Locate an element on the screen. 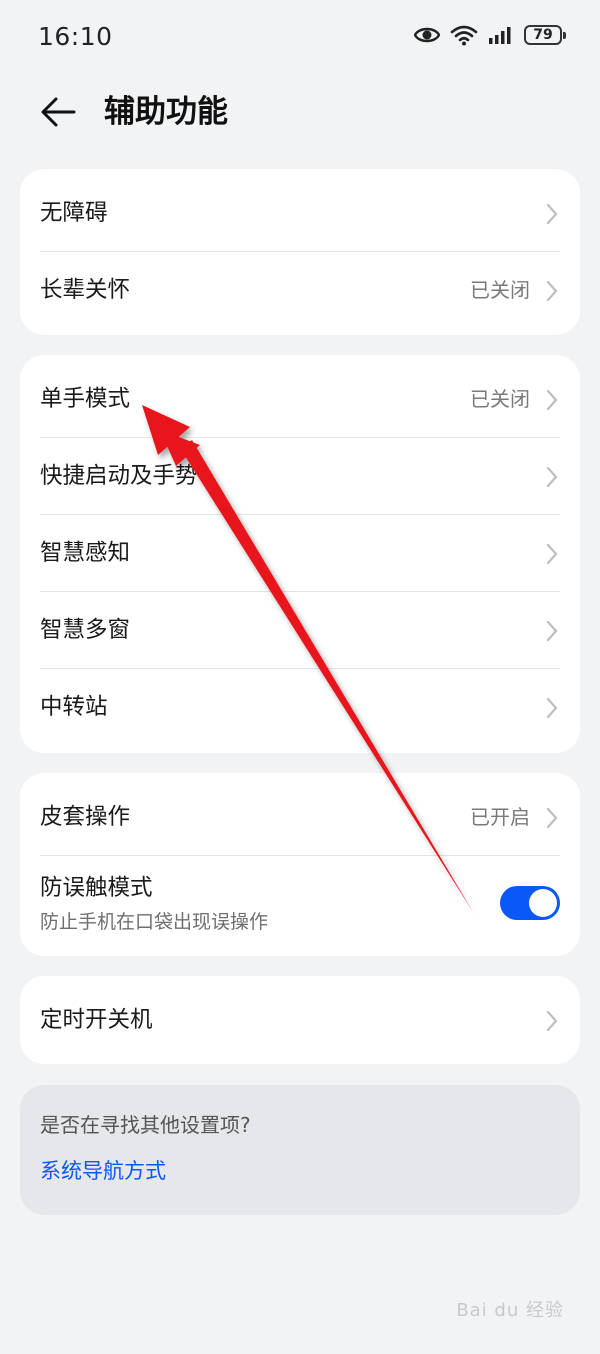 Image resolution: width=600 pixels, height=1354 pixels. row-accidental-touch-mode: 防误触模式 防止手机在口袋出现误操作 is located at coordinates (300, 906).